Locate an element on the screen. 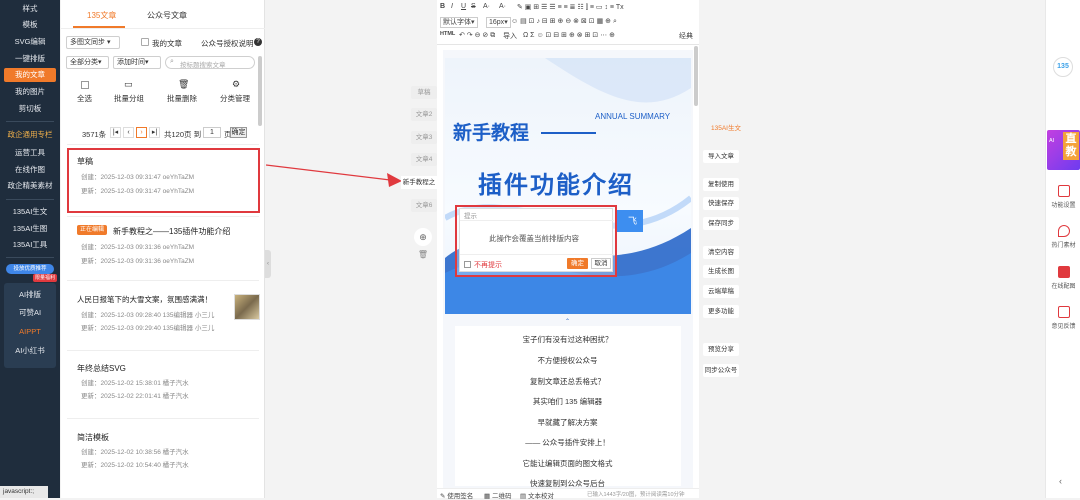 The width and height of the screenshot is (1080, 500). nav-item-svg-edit: SVG编辑 is located at coordinates (30, 42).